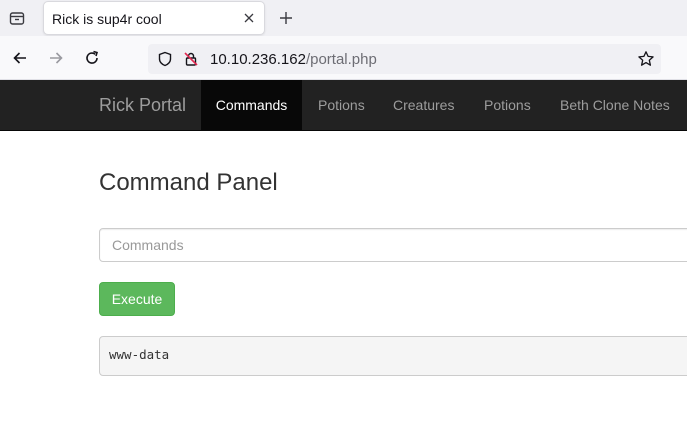 Image resolution: width=687 pixels, height=425 pixels. What do you see at coordinates (393, 356) in the screenshot?
I see `command-output: www-data` at bounding box center [393, 356].